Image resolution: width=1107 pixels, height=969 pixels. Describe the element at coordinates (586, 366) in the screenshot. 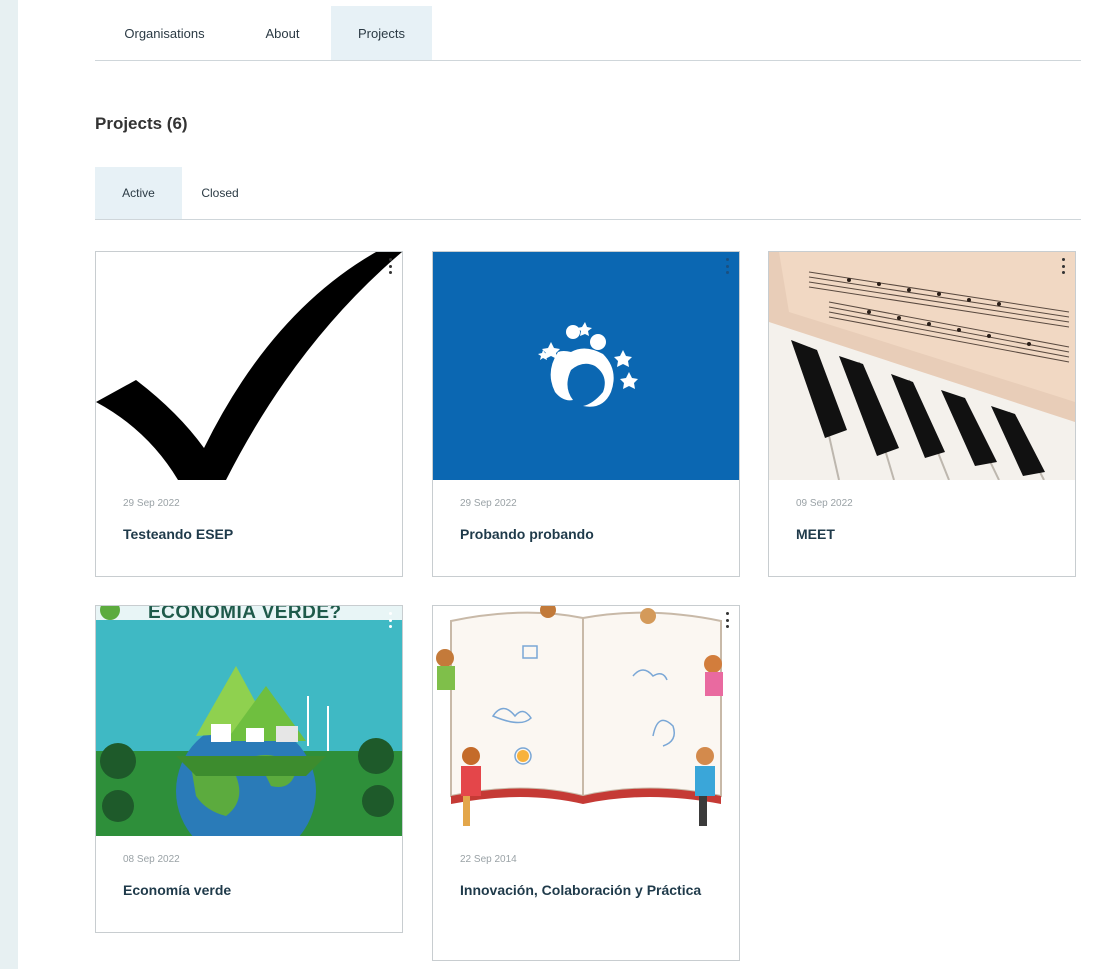

I see `stars-people-logo-image` at that location.